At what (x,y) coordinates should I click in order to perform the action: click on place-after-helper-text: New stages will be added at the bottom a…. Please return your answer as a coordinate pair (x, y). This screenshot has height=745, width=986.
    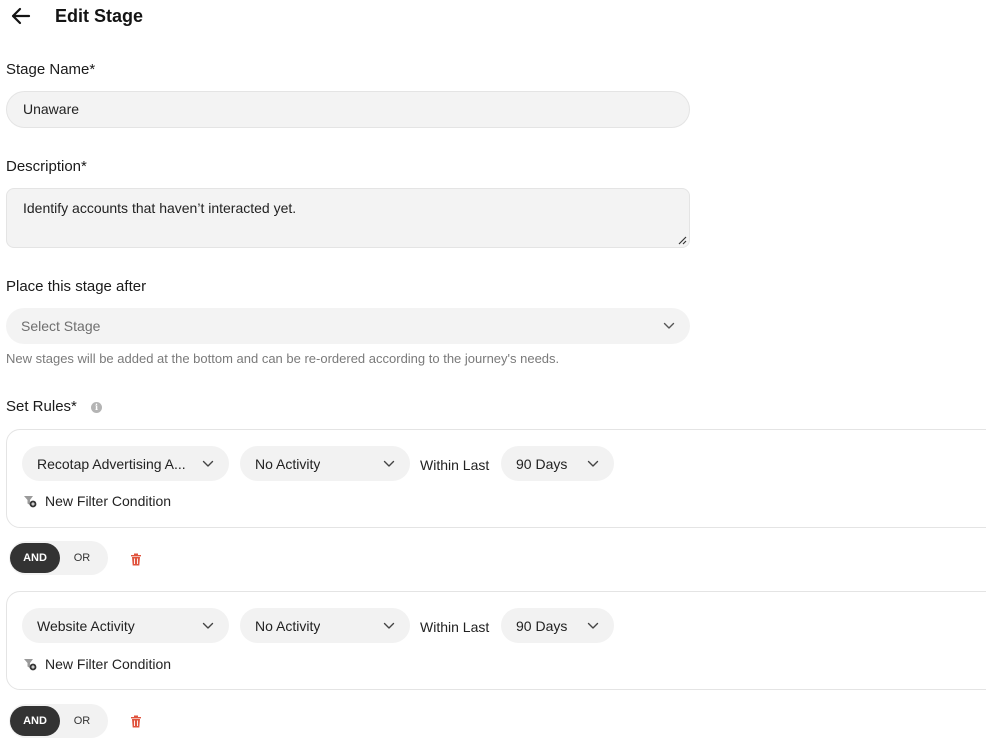
    Looking at the image, I should click on (283, 358).